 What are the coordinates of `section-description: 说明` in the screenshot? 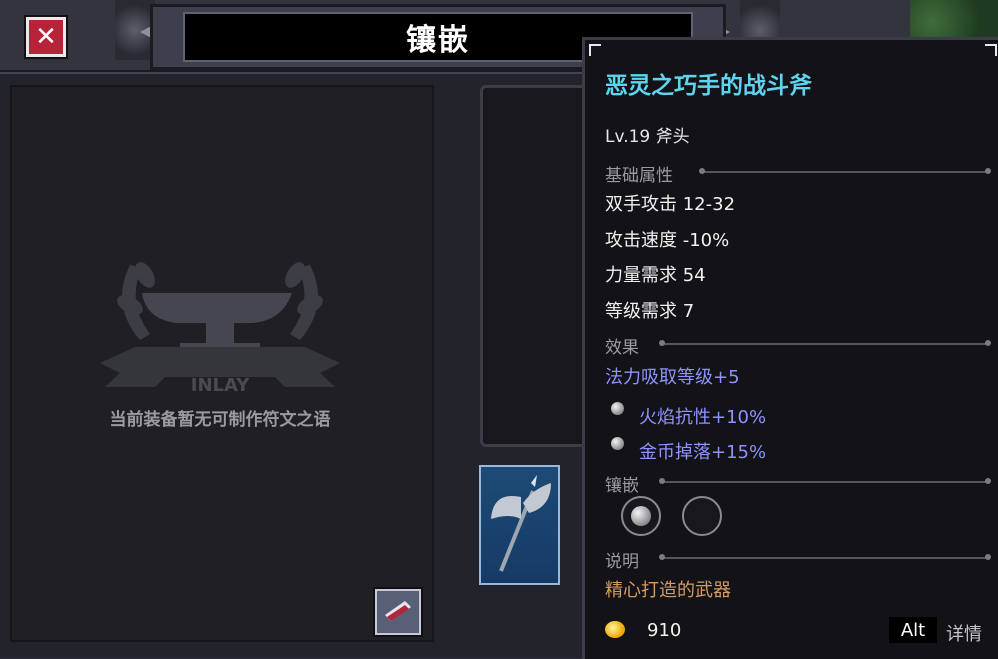 It's located at (622, 562).